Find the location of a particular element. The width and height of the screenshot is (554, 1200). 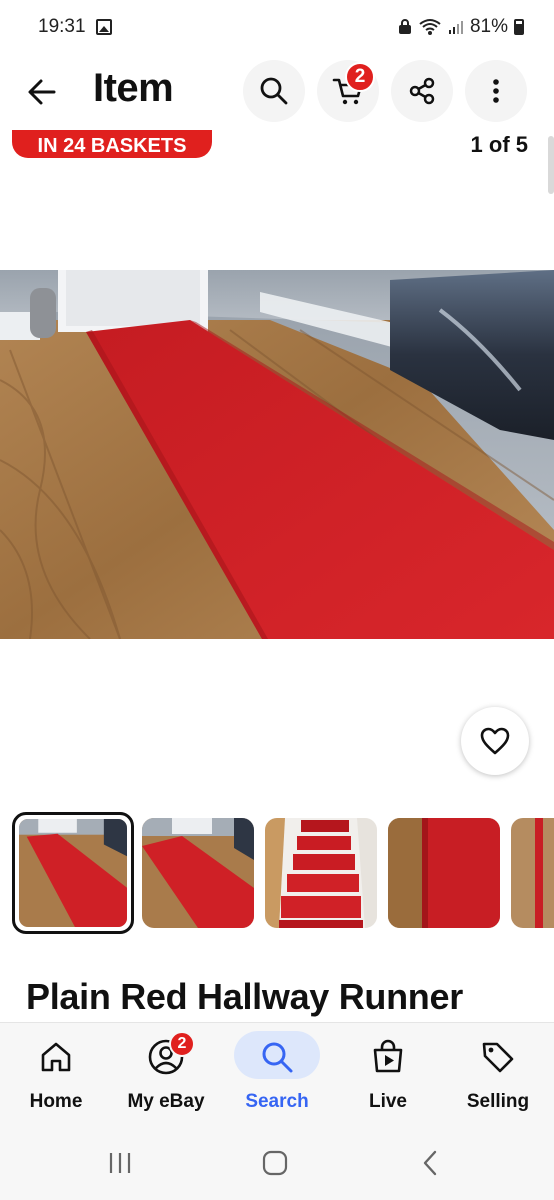

cart-count-badge: 2 is located at coordinates (360, 77).